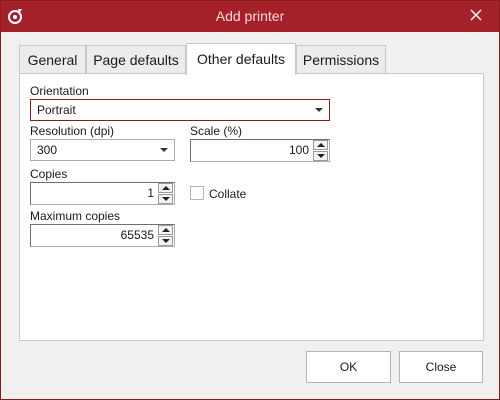 The width and height of the screenshot is (500, 400). Describe the element at coordinates (180, 110) in the screenshot. I see `orientation-select: Portrait` at that location.